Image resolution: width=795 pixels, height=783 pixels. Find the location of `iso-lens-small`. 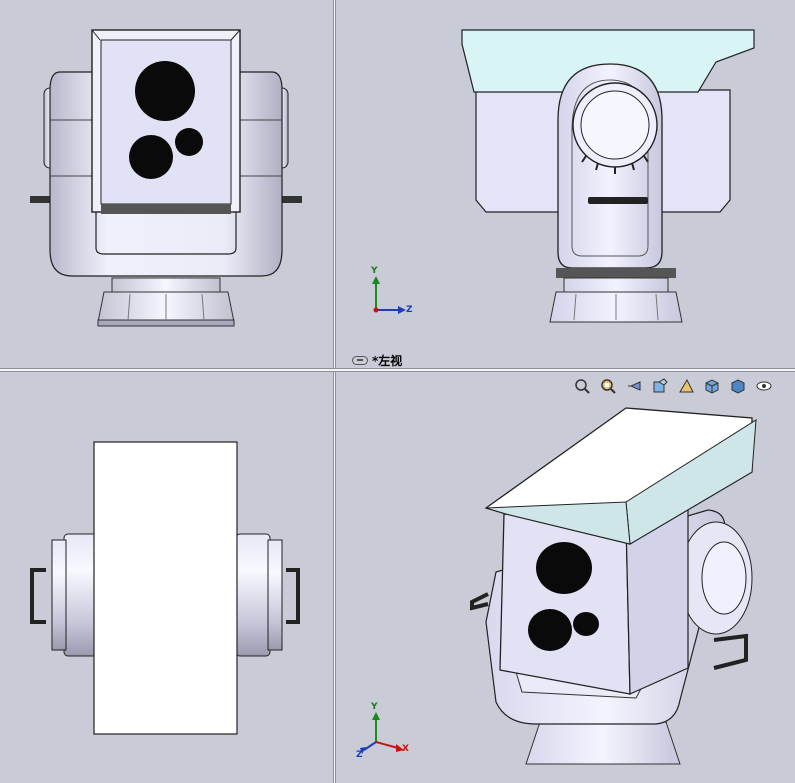

iso-lens-small is located at coordinates (586, 624).